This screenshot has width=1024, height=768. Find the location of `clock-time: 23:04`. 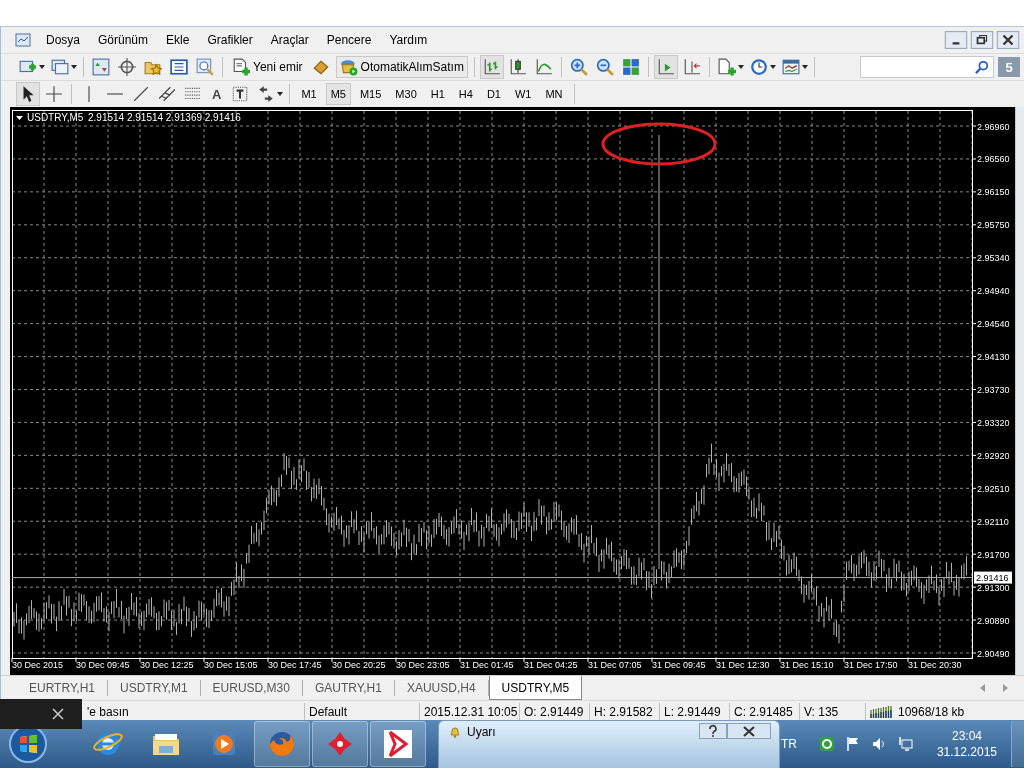

clock-time: 23:04 is located at coordinates (966, 736).